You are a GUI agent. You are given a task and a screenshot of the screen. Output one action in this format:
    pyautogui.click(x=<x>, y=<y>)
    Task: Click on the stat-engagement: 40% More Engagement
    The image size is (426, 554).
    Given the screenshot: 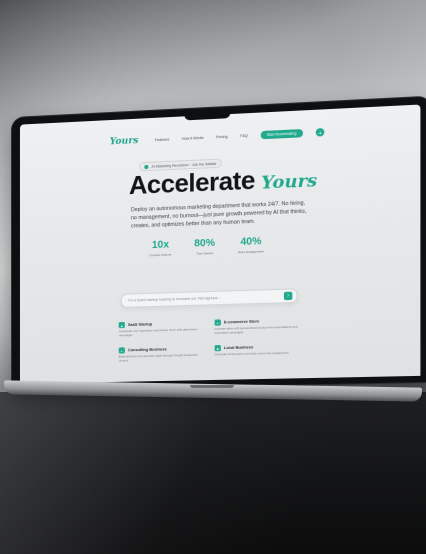 What is the action you would take?
    pyautogui.click(x=251, y=245)
    